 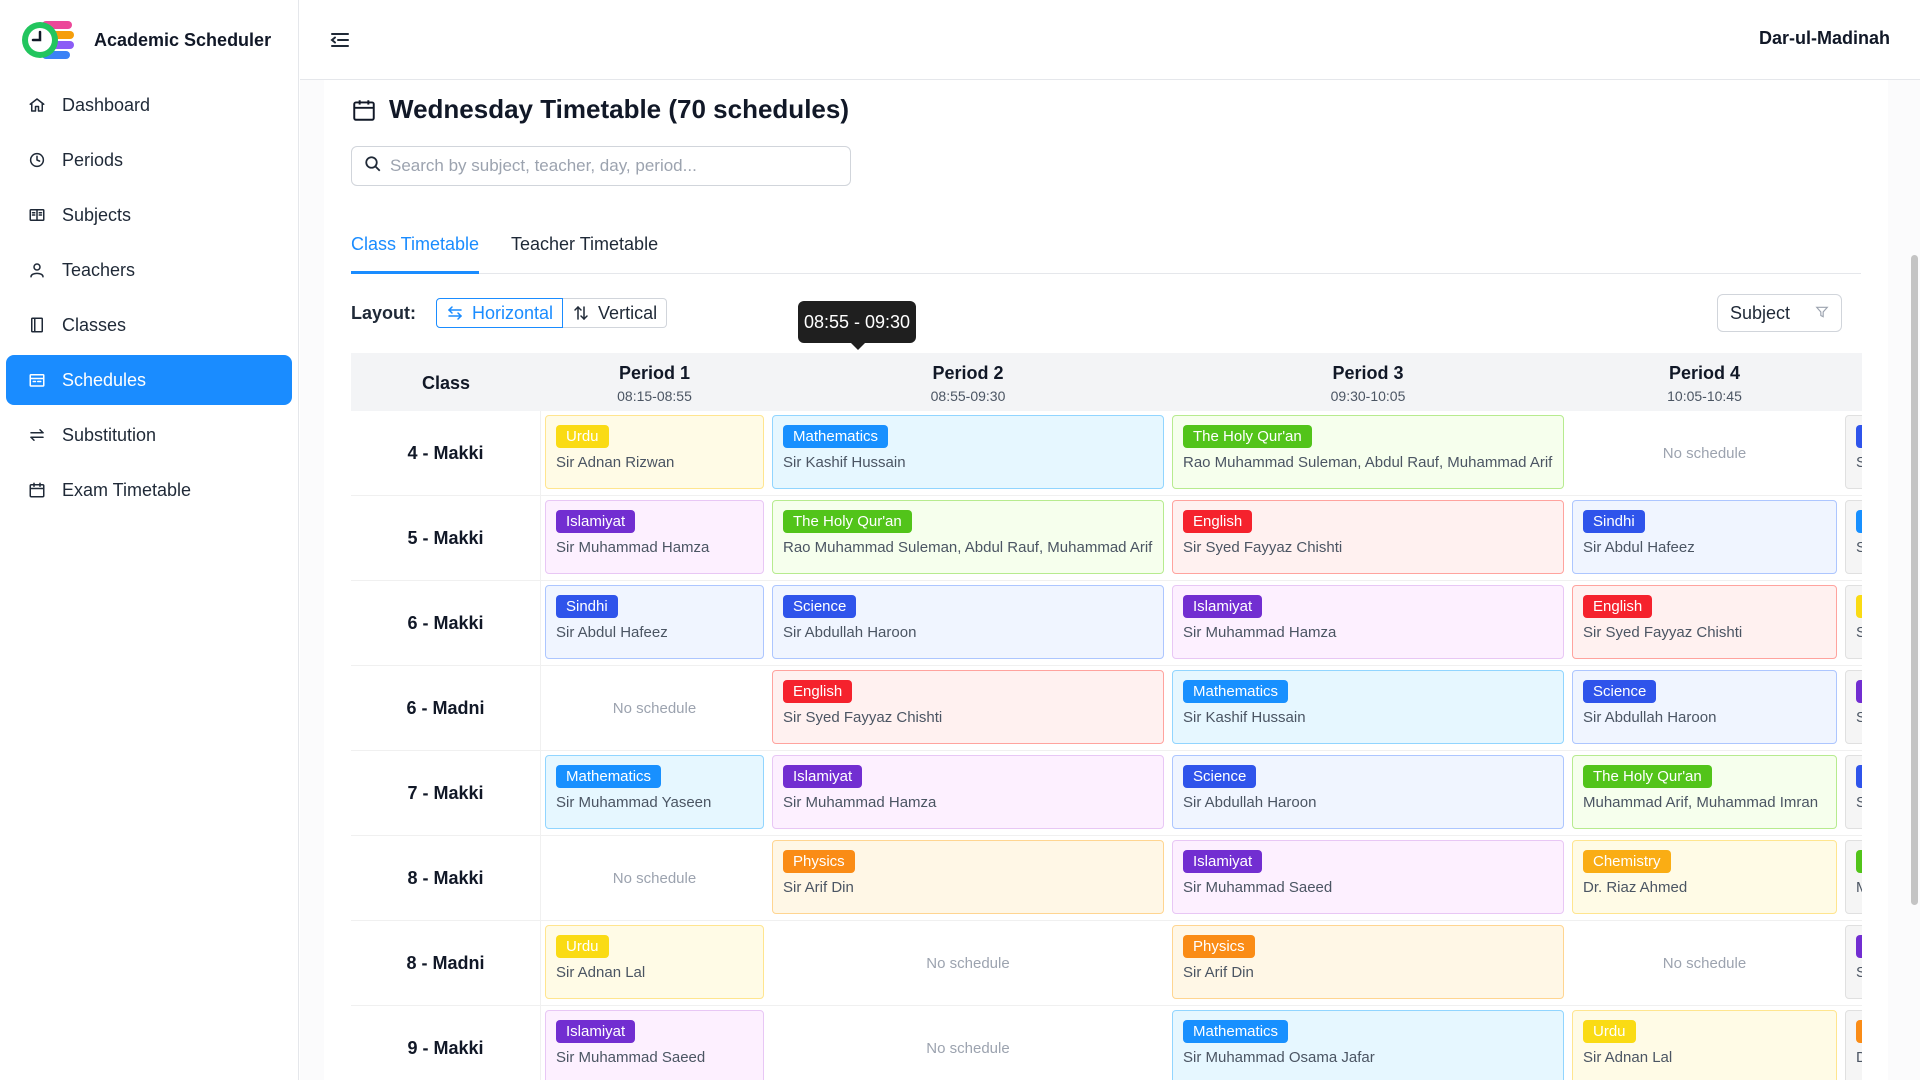 What do you see at coordinates (1258, 887) in the screenshot?
I see `teacher-name: Sir Muhammad Saeed` at bounding box center [1258, 887].